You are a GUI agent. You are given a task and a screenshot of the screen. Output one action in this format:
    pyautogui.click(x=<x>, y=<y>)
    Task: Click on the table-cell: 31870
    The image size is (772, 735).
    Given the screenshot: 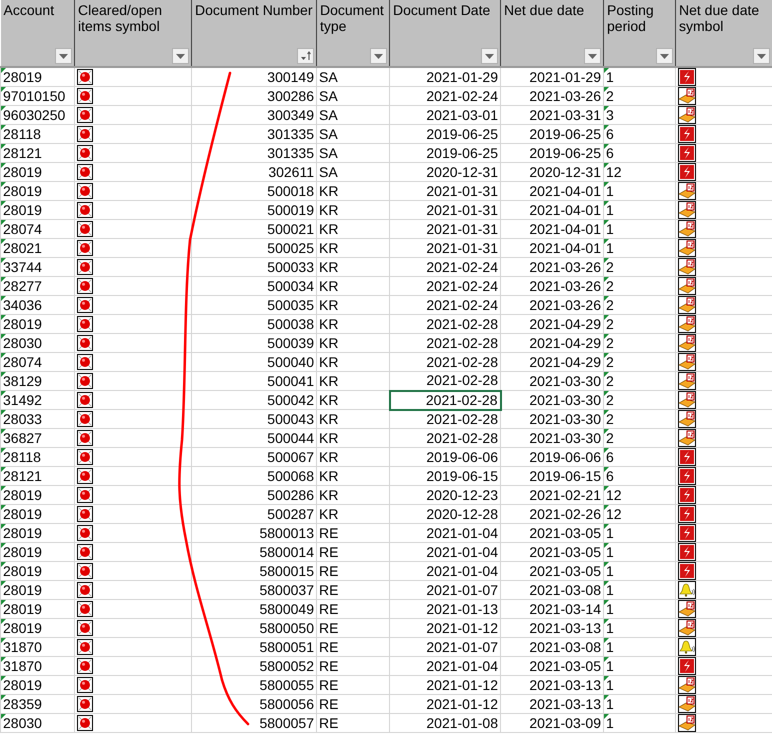 What is the action you would take?
    pyautogui.click(x=37, y=666)
    